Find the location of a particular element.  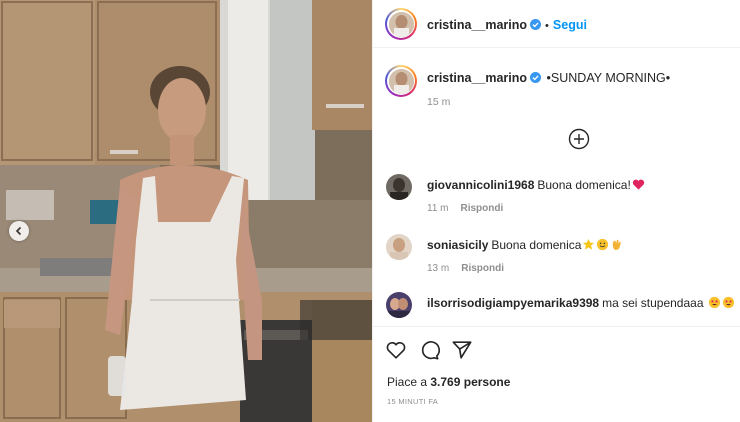

smiling-face-emoji-icon is located at coordinates (603, 244).